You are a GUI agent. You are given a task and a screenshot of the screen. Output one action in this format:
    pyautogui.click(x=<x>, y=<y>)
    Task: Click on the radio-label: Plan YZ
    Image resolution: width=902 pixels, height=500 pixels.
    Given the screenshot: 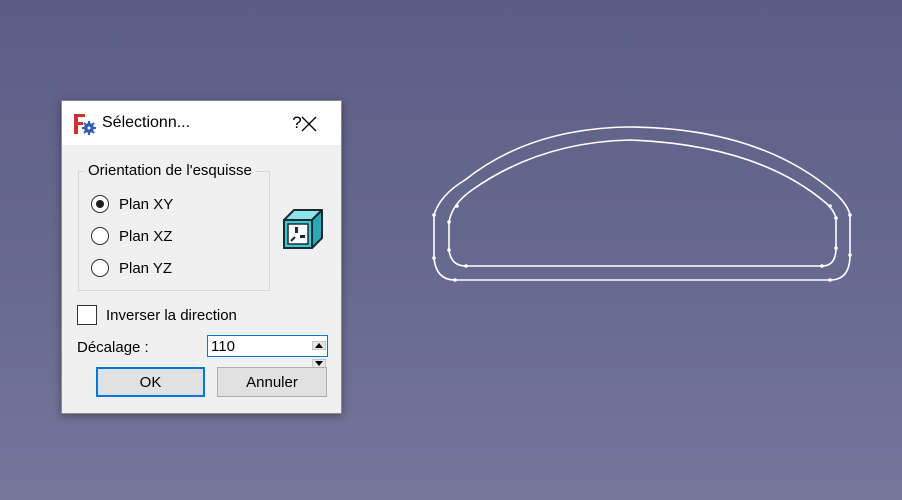 What is the action you would take?
    pyautogui.click(x=146, y=268)
    